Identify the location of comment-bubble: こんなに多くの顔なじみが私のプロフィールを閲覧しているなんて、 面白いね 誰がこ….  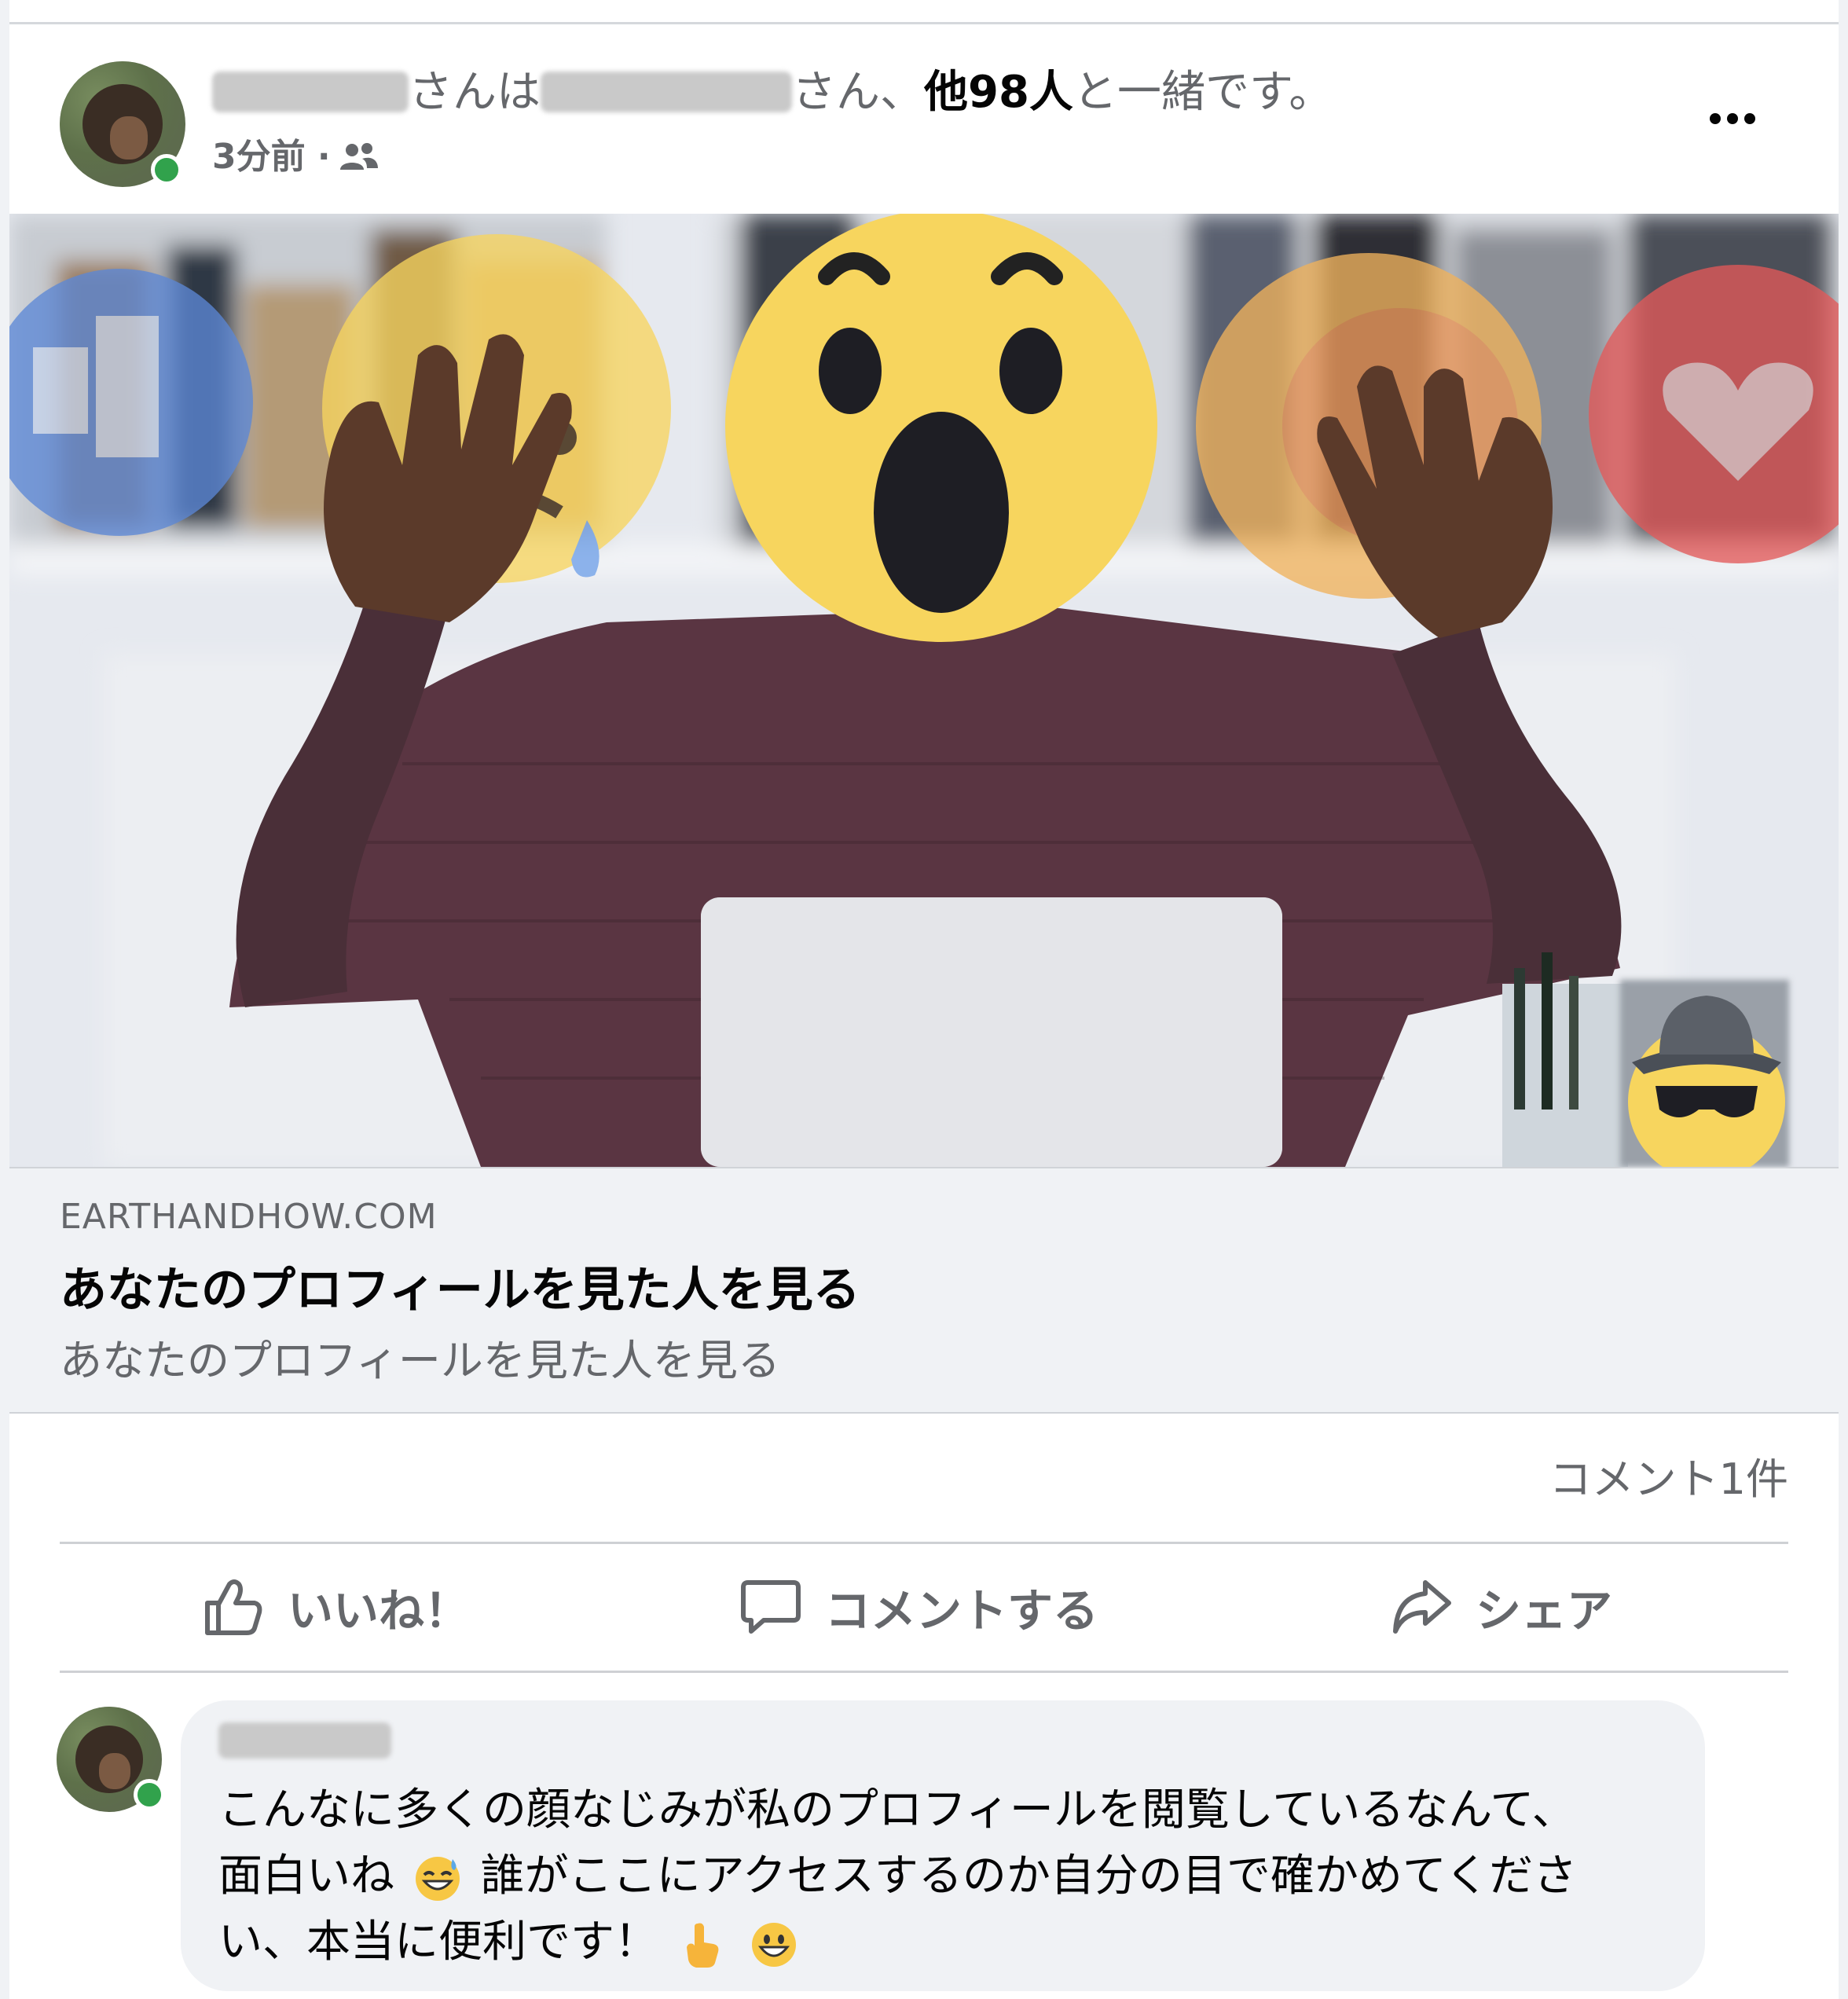
(943, 1845).